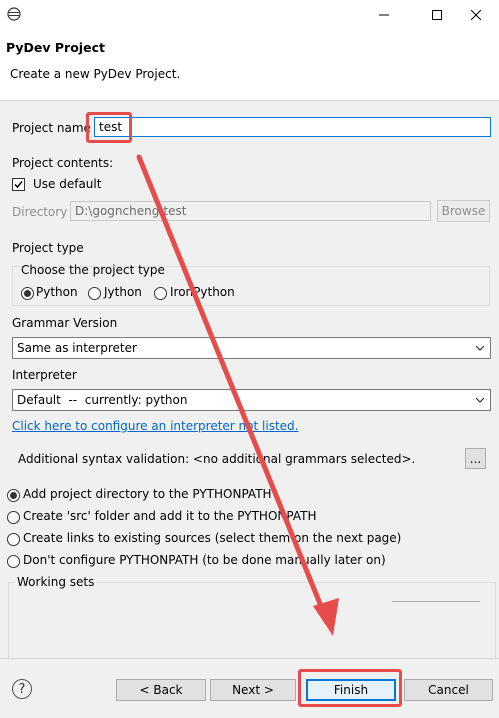 This screenshot has height=718, width=499. What do you see at coordinates (27, 293) in the screenshot?
I see `radio-python` at bounding box center [27, 293].